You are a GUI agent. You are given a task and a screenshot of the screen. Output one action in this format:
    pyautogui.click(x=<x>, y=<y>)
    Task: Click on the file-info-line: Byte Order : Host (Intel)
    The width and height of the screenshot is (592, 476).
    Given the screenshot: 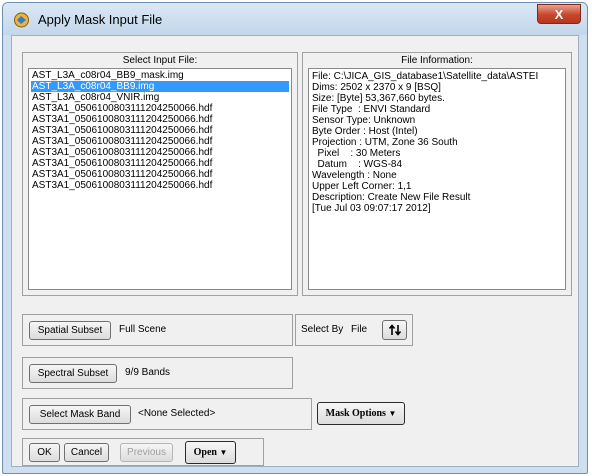 What is the action you would take?
    pyautogui.click(x=365, y=131)
    